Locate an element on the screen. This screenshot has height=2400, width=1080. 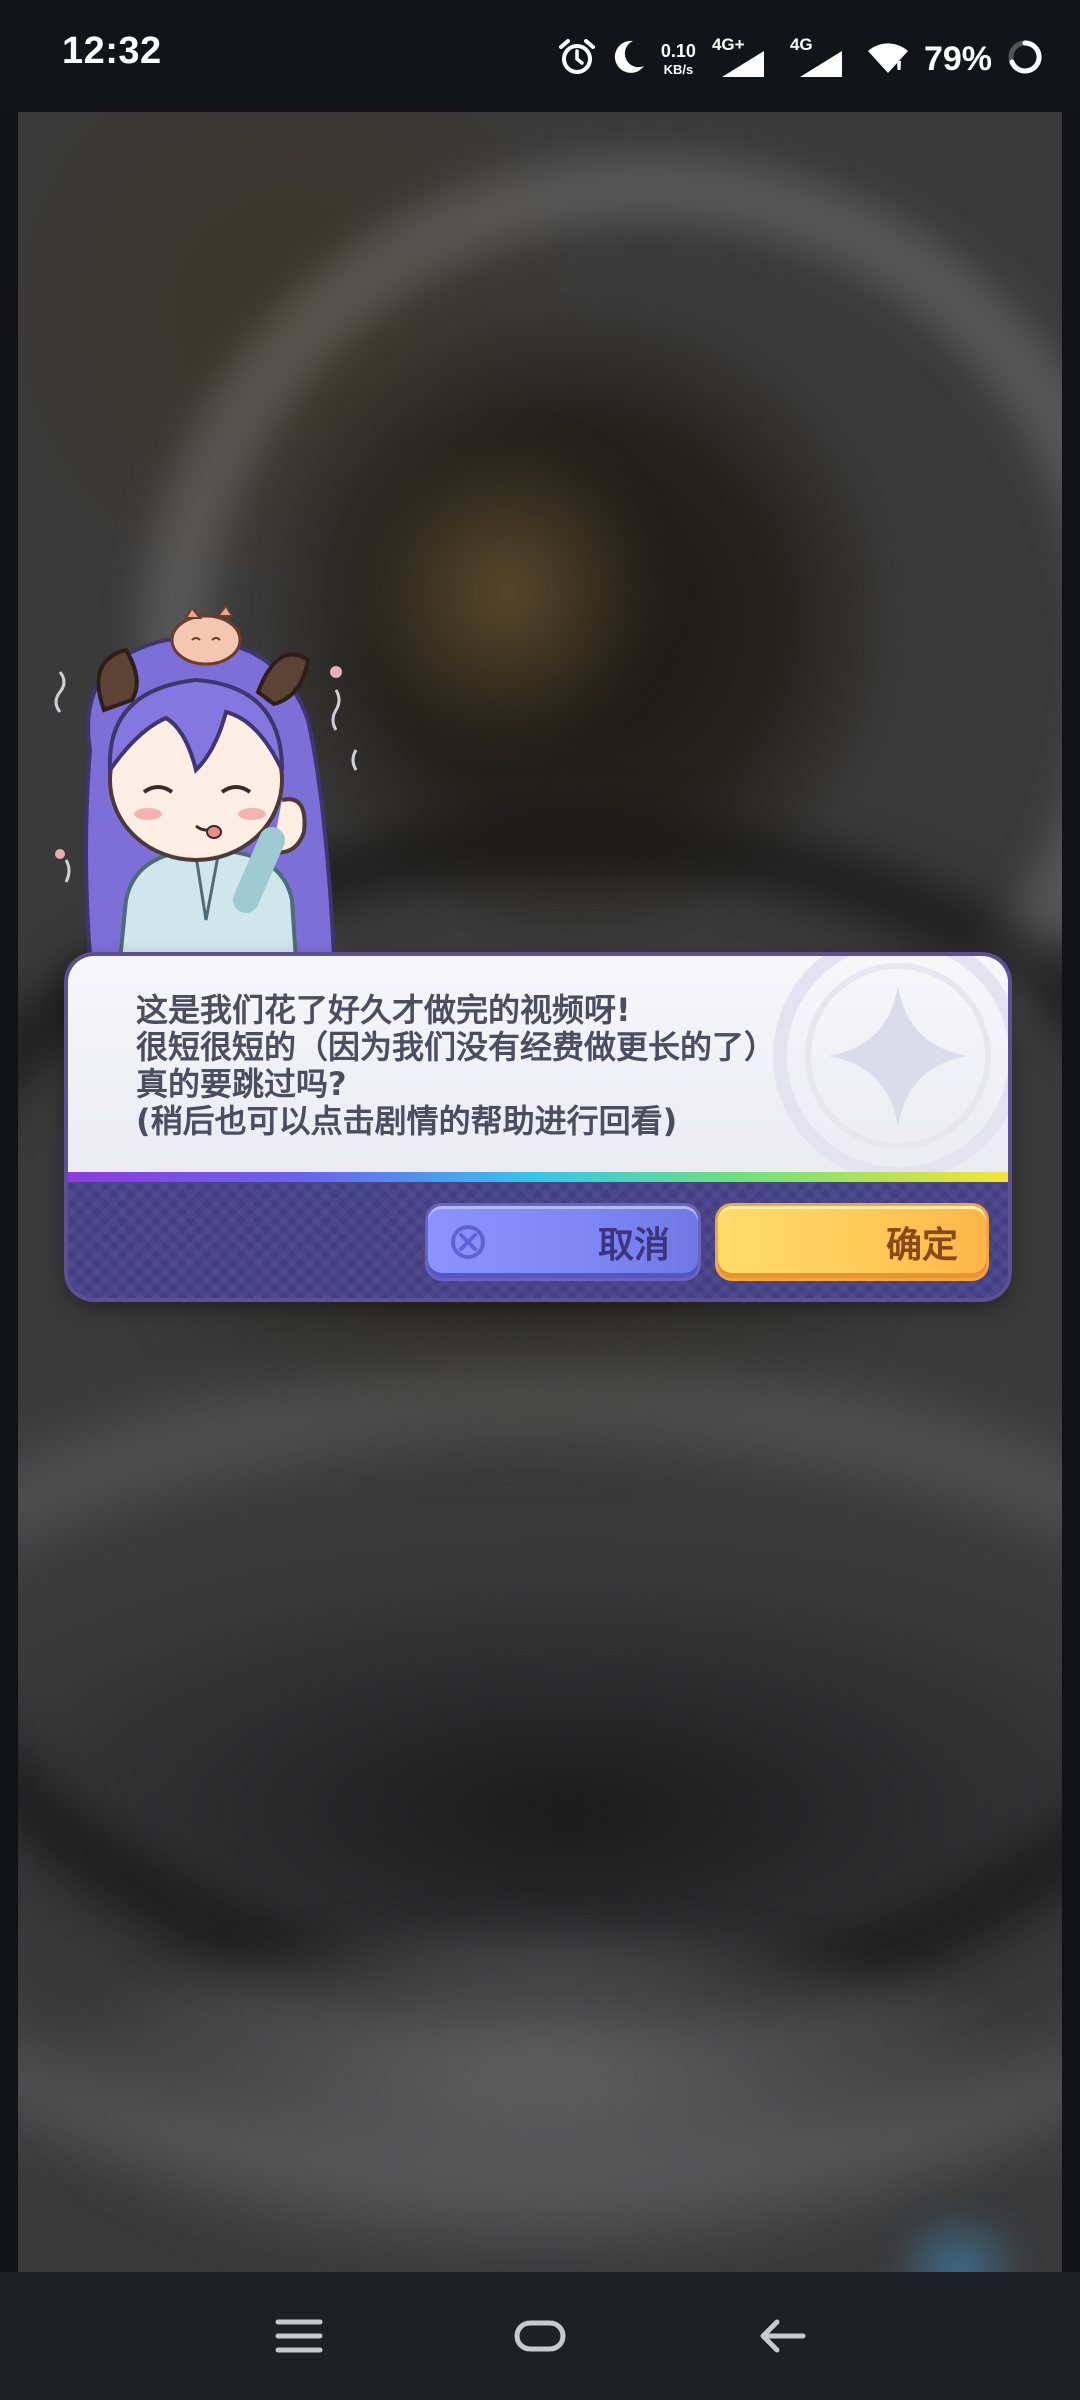
cancel-button-label: 取消 is located at coordinates (633, 1245).